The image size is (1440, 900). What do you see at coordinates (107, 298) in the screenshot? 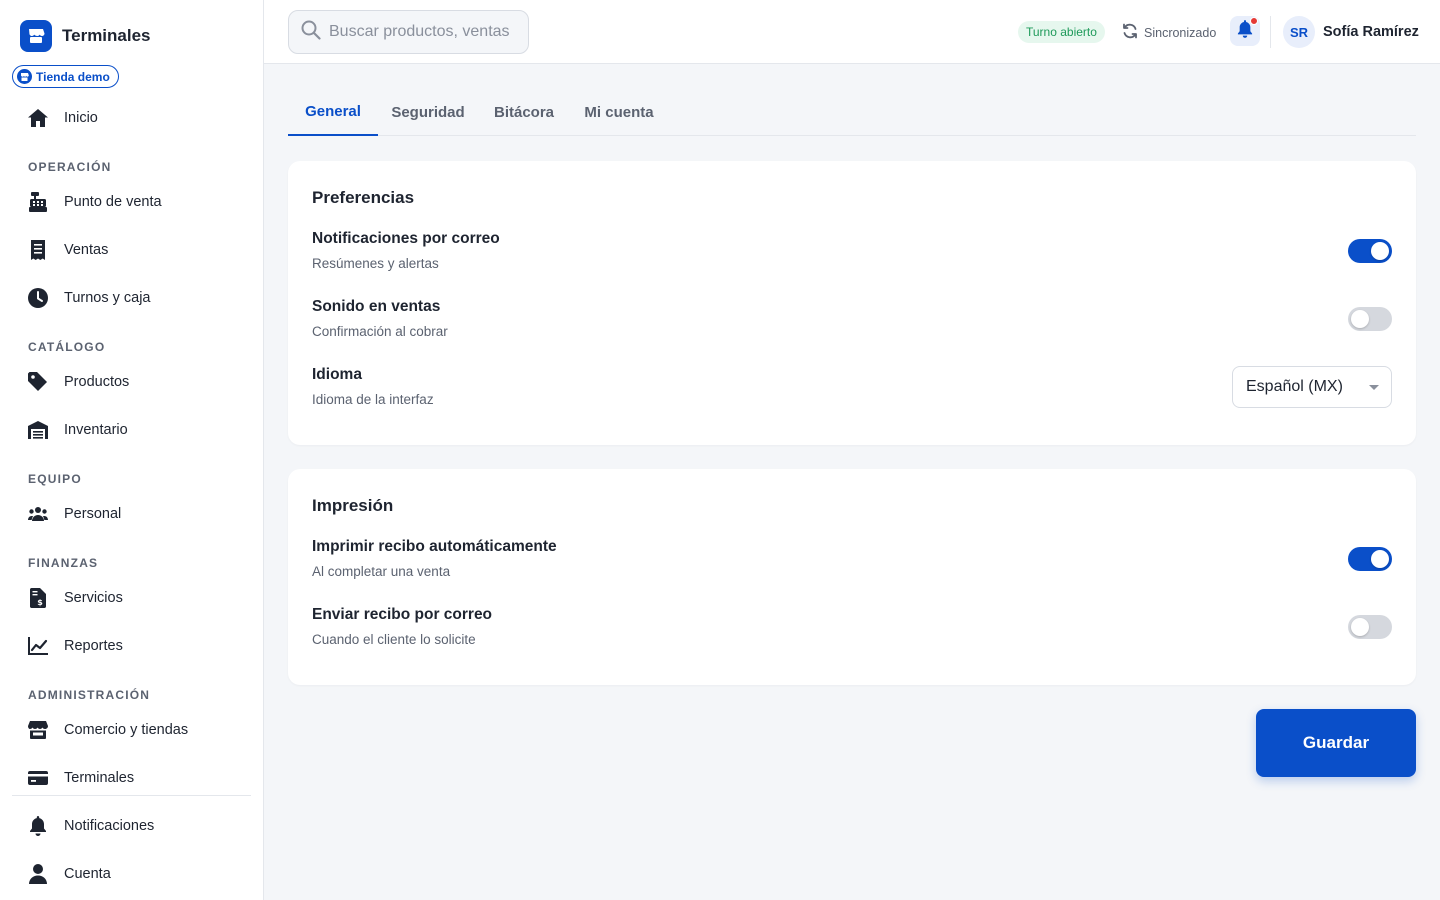
I see `sidebar-item-label: Turnos y caja` at bounding box center [107, 298].